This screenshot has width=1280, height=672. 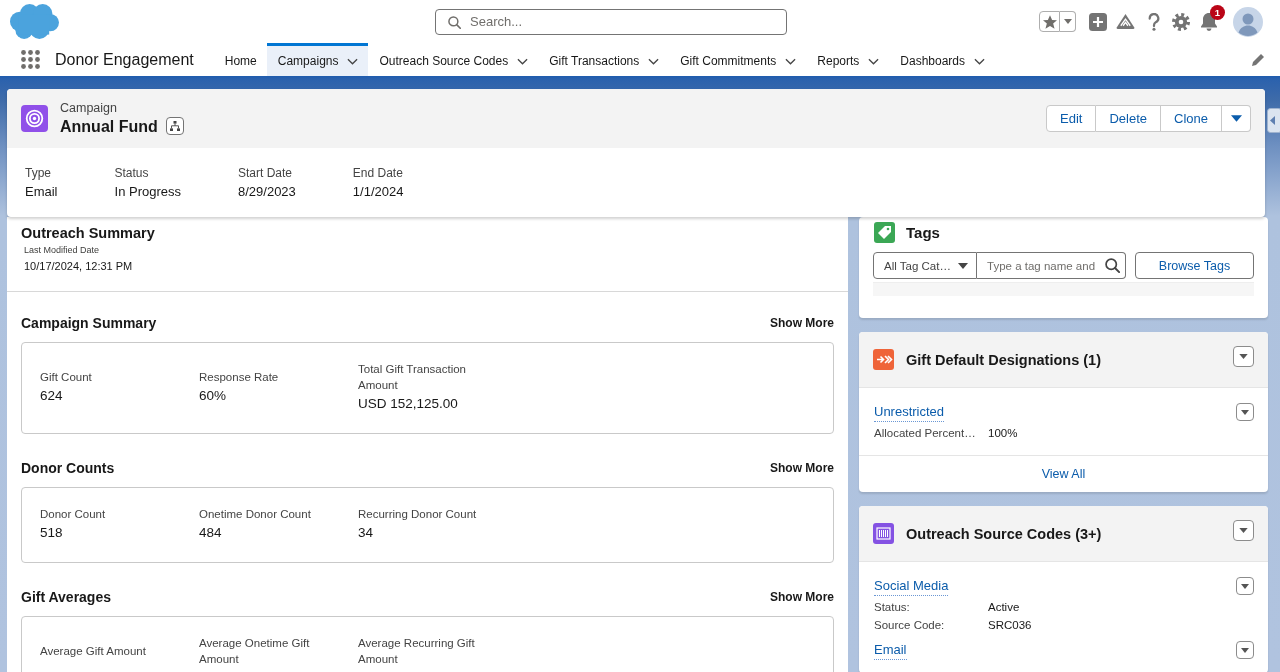 I want to click on plus-icon, so click(x=1098, y=21).